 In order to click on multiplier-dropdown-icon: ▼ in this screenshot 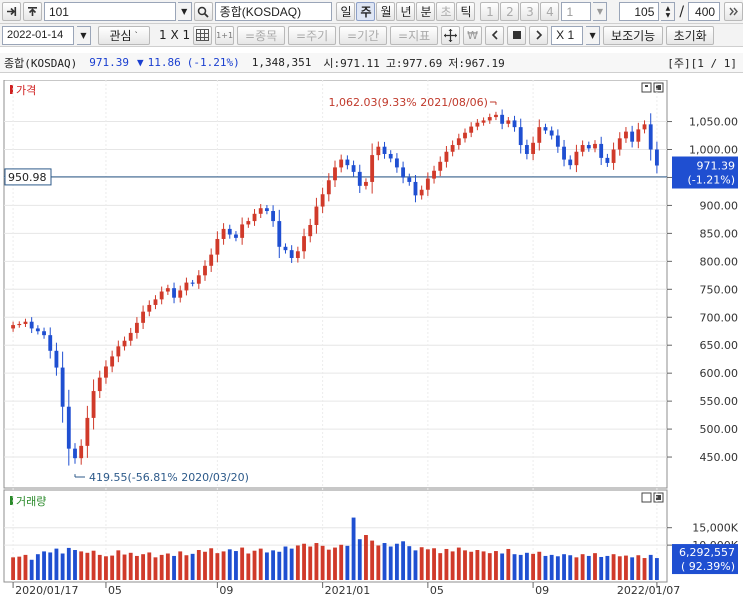, I will do `click(593, 35)`.